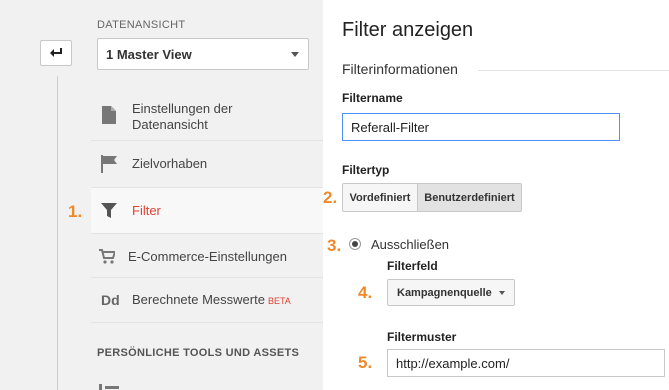  What do you see at coordinates (526, 363) in the screenshot?
I see `filter-pattern-input` at bounding box center [526, 363].